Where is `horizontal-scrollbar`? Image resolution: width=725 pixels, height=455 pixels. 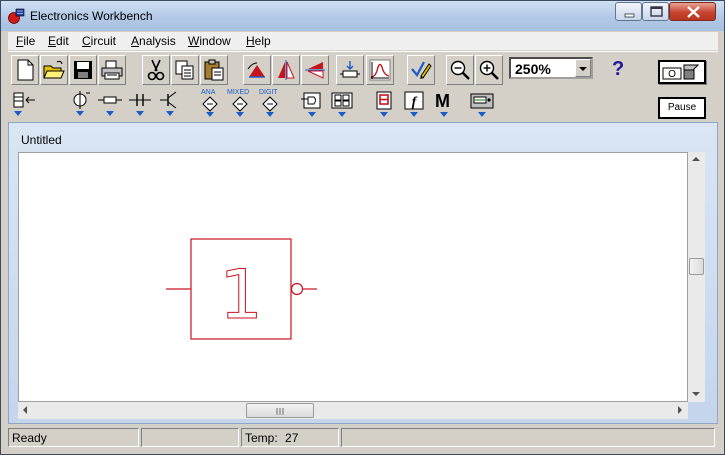
horizontal-scrollbar is located at coordinates (353, 410).